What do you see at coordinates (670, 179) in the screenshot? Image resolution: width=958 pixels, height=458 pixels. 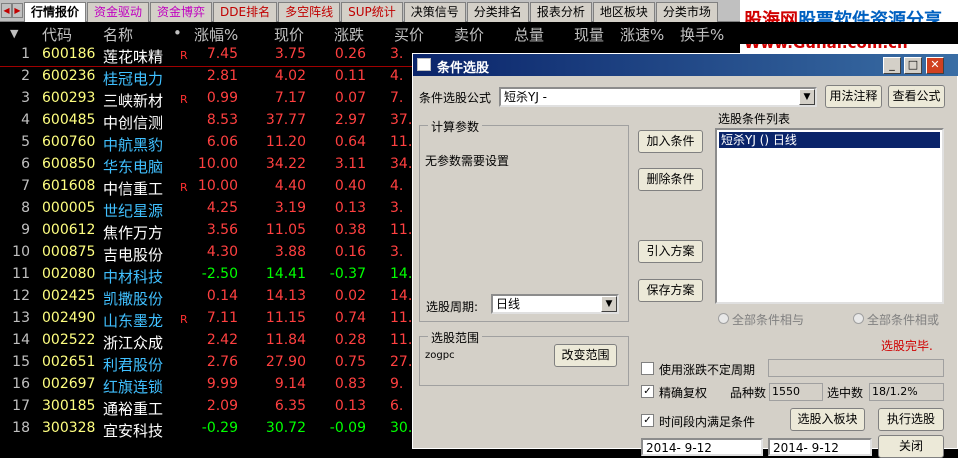 I see `delete-condition-button: 删除条件` at bounding box center [670, 179].